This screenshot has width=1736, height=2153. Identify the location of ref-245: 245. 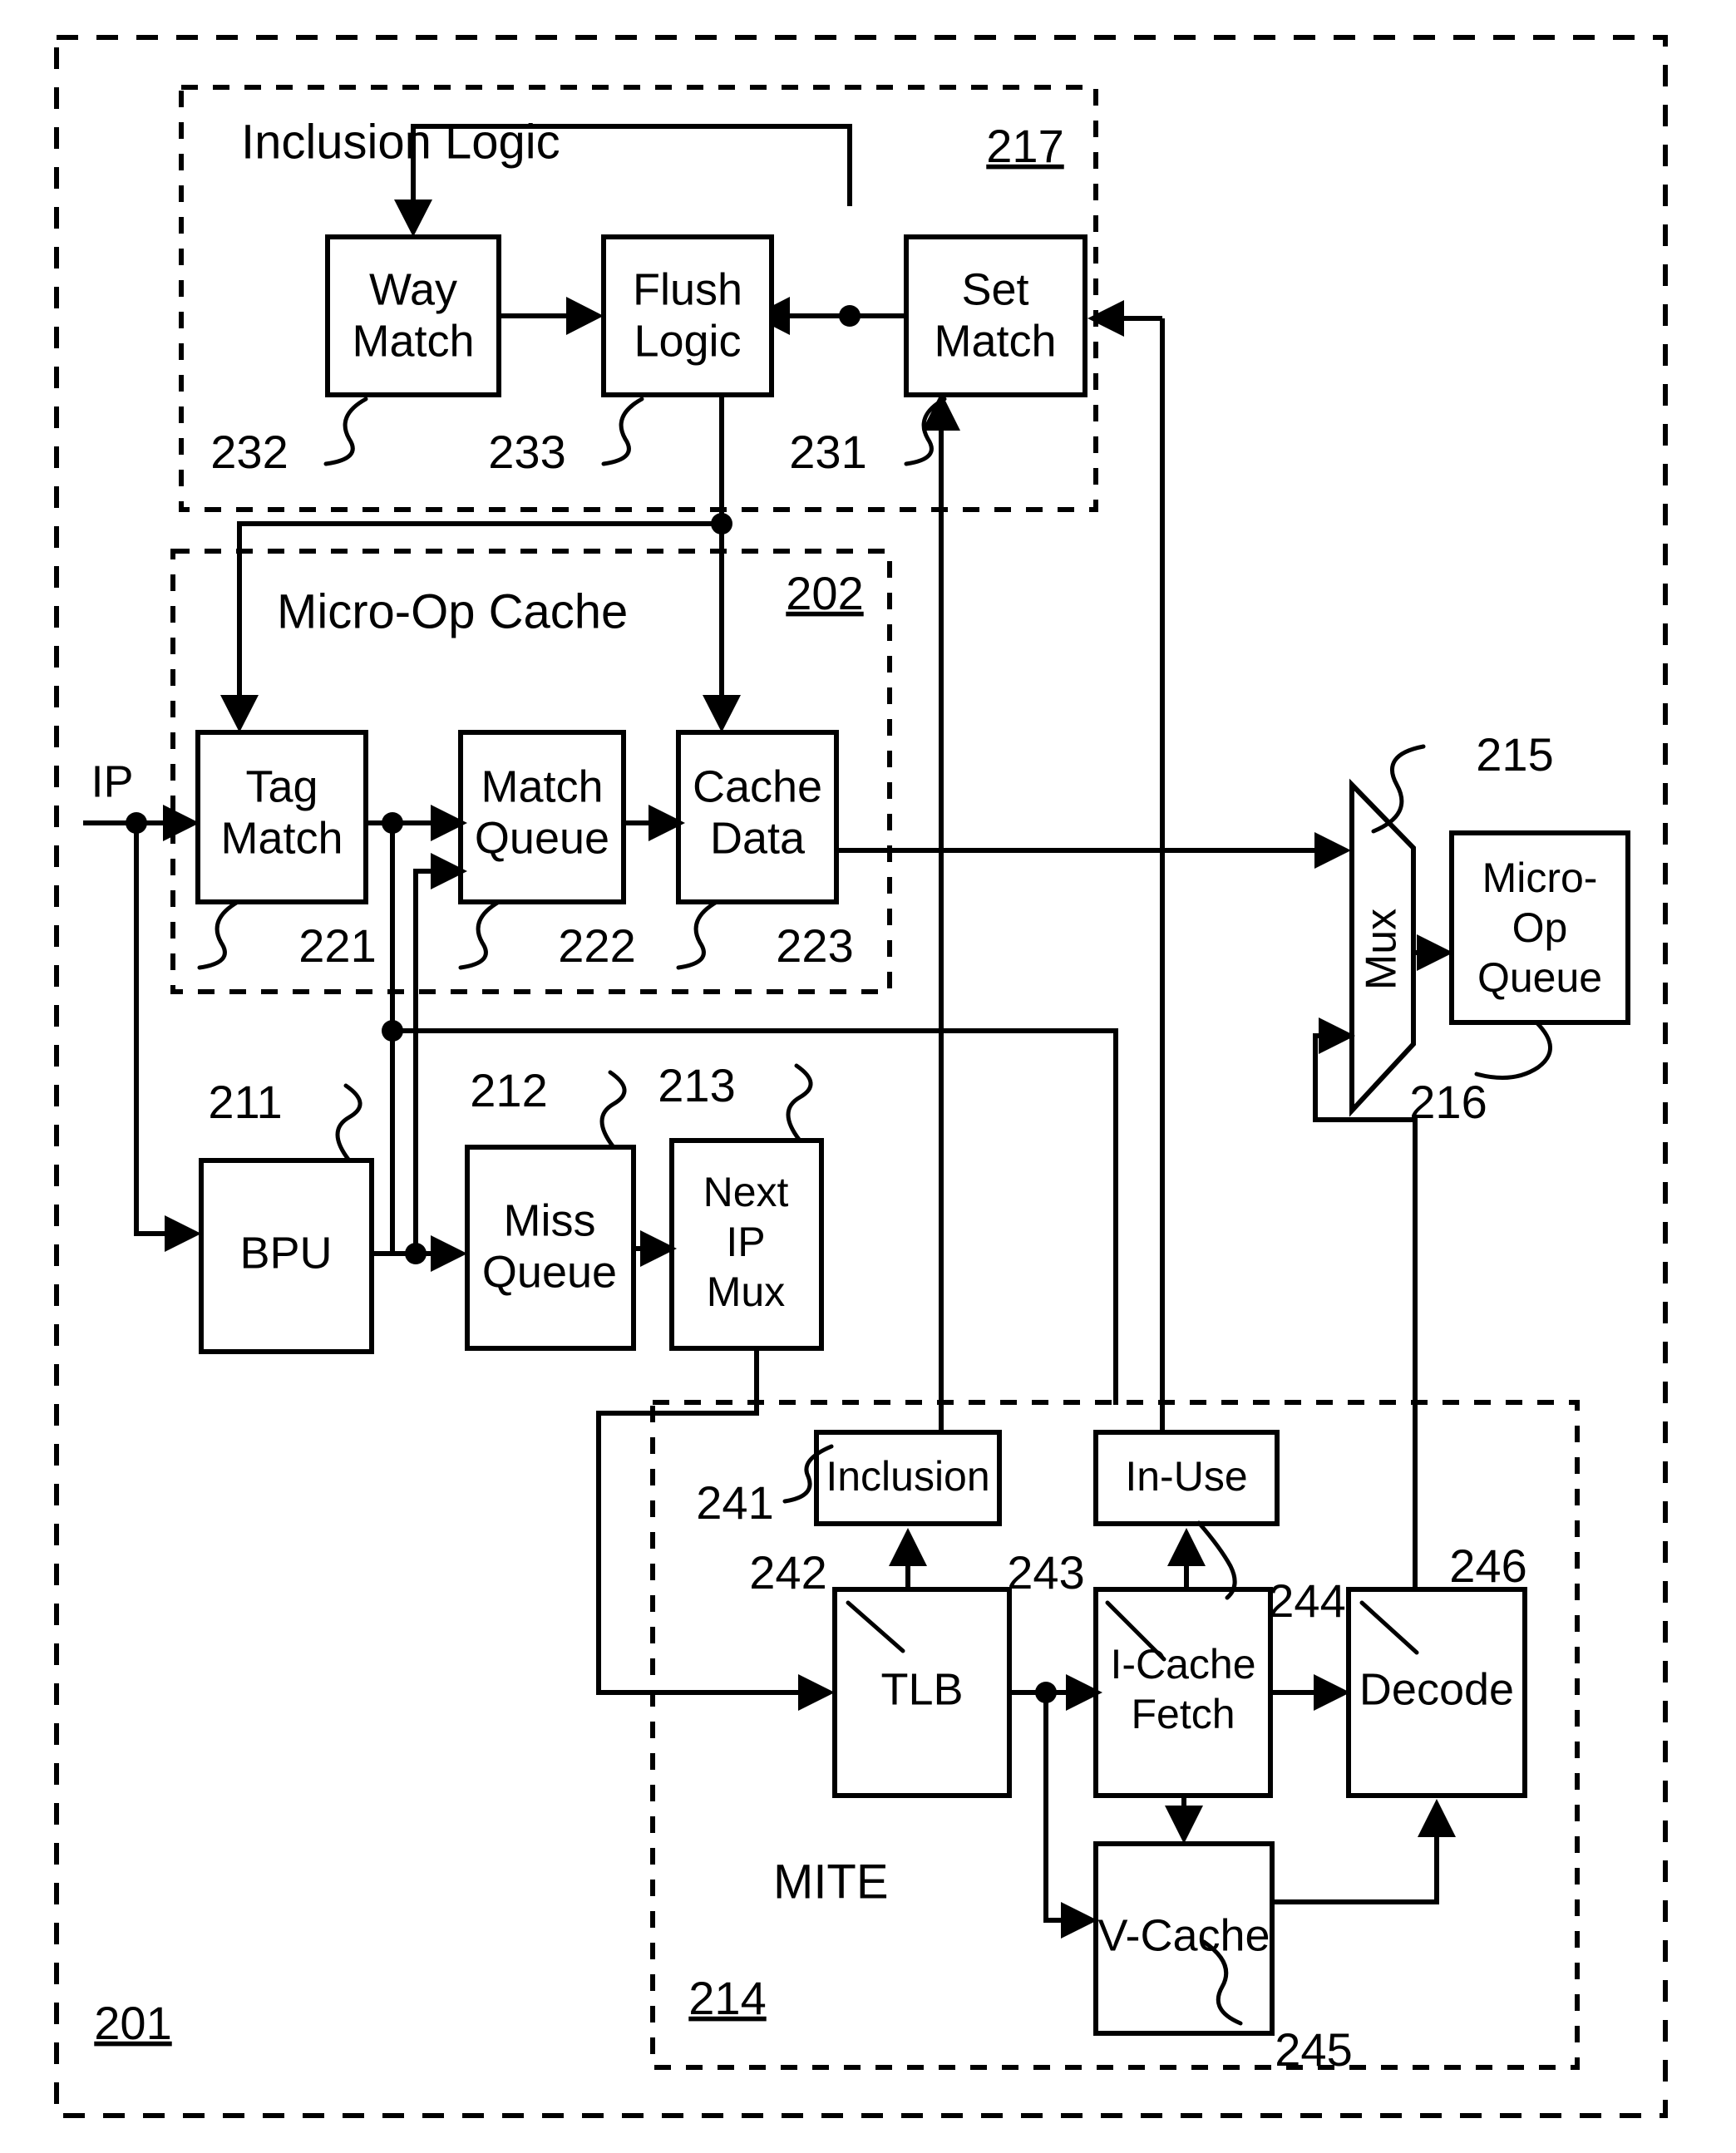
(1313, 2050).